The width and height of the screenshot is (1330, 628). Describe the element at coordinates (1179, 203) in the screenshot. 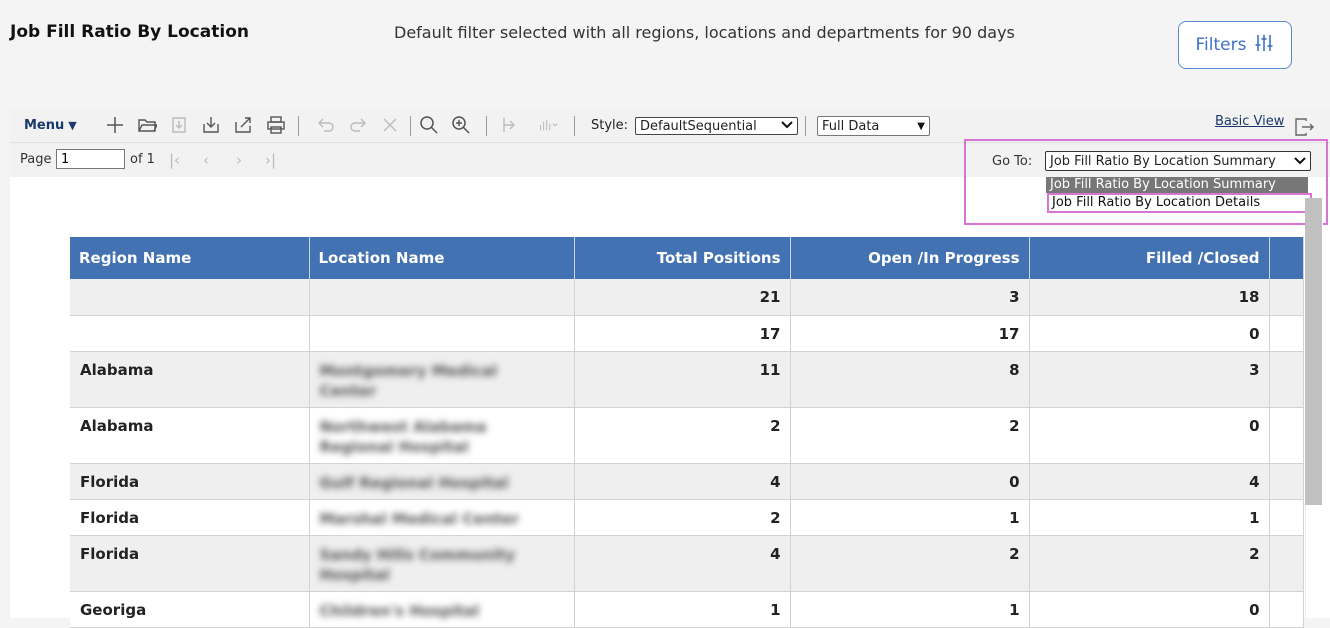

I see `goto-option-details: Job Fill Ratio By Location Details` at that location.